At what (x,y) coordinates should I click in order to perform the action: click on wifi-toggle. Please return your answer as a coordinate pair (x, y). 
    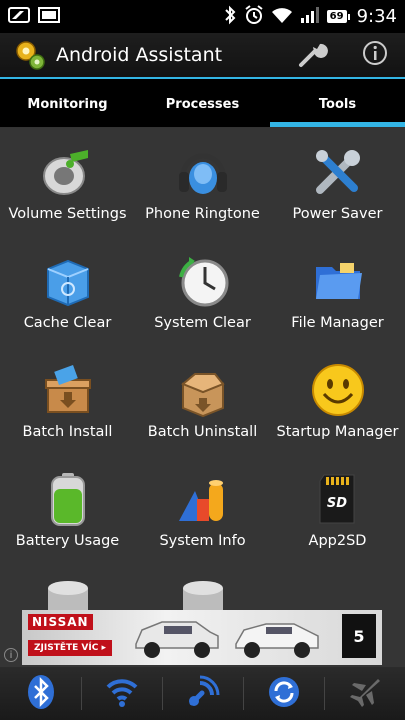
    Looking at the image, I should click on (121, 693).